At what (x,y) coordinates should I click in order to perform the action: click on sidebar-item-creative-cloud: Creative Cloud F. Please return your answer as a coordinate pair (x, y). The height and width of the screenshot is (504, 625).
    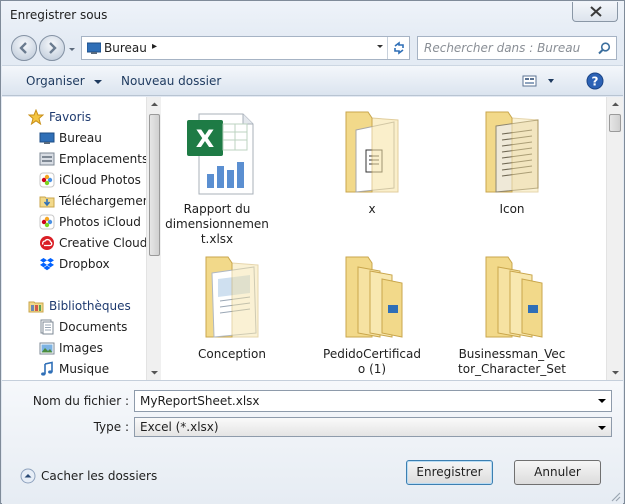
    Looking at the image, I should click on (74, 243).